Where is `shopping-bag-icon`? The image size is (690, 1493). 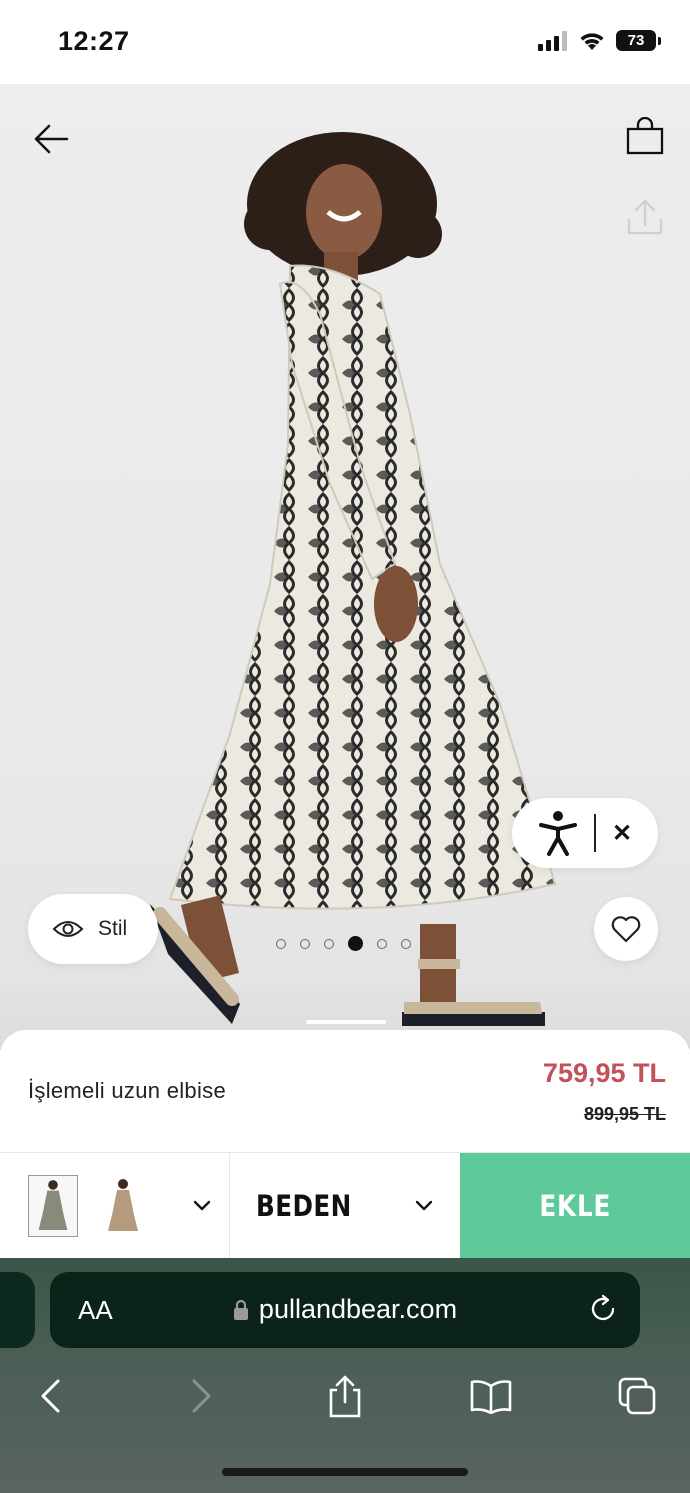
shopping-bag-icon is located at coordinates (645, 136).